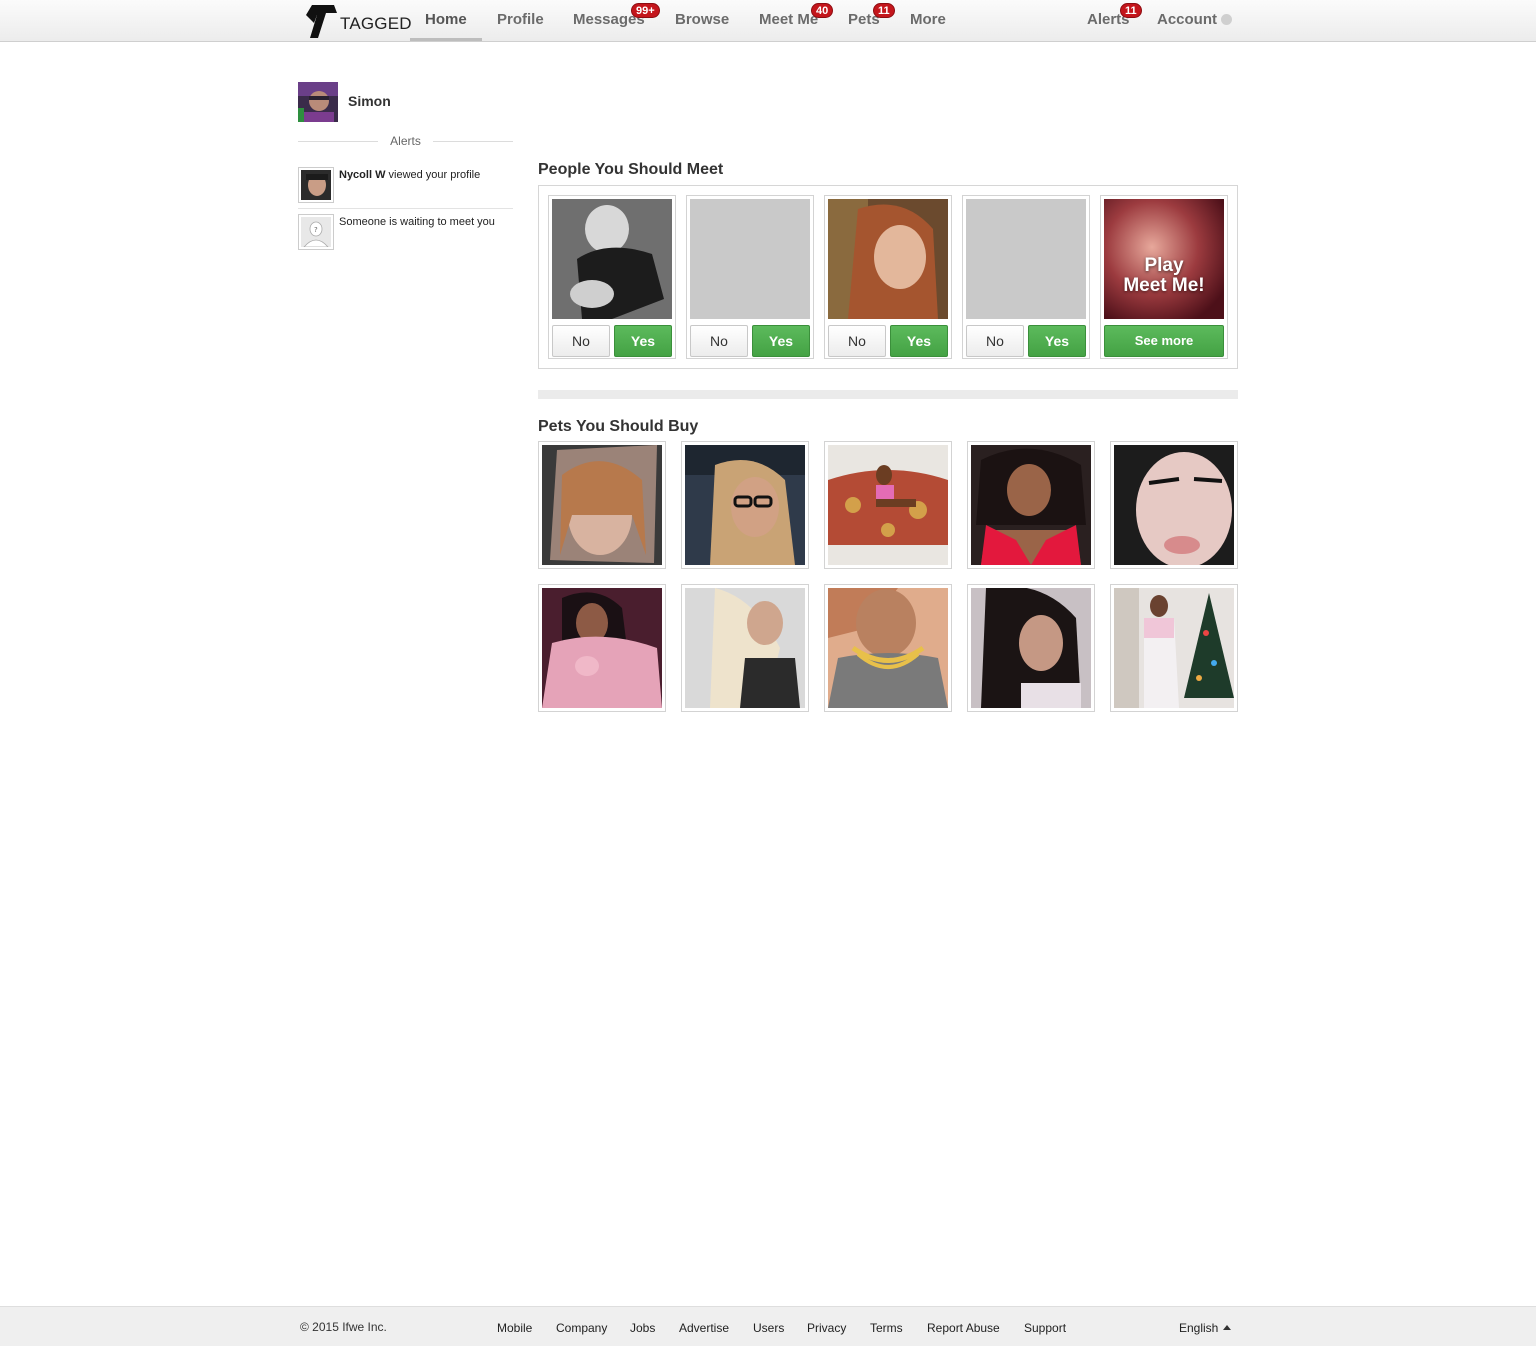 The height and width of the screenshot is (1346, 1536). I want to click on play-meet-me-text: Play Meet Me!, so click(1164, 276).